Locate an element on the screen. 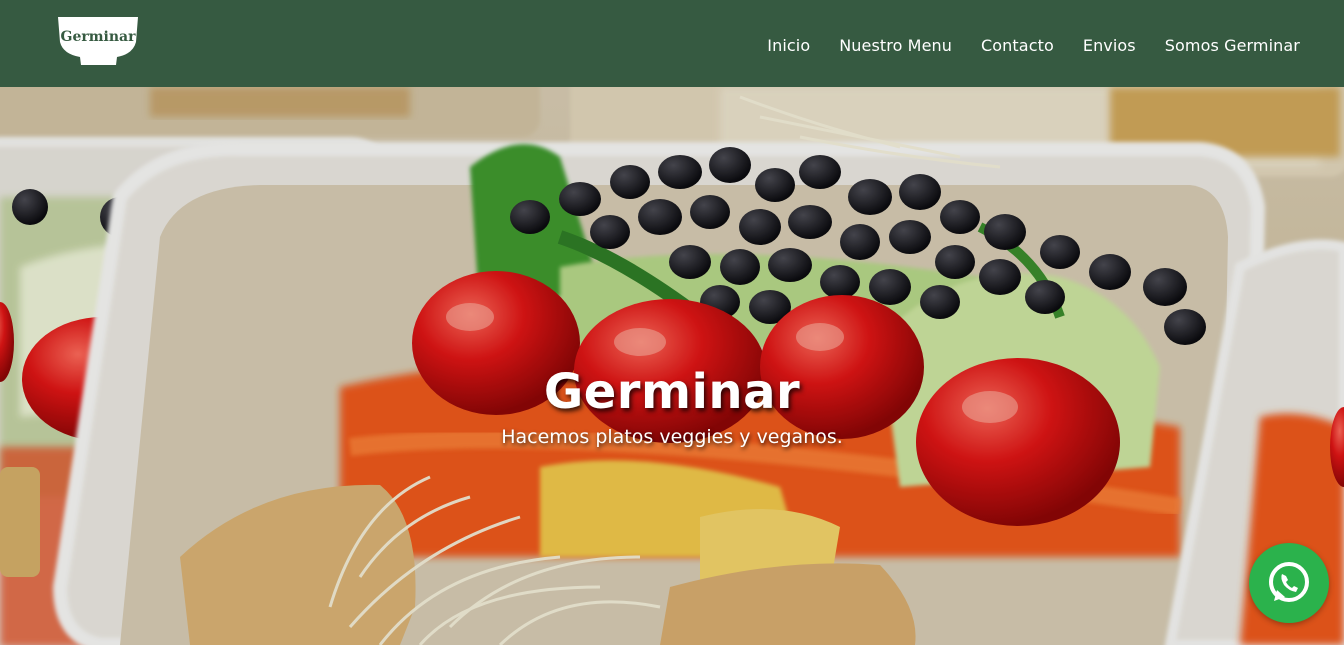  germinar-logo: Germinar is located at coordinates (98, 41).